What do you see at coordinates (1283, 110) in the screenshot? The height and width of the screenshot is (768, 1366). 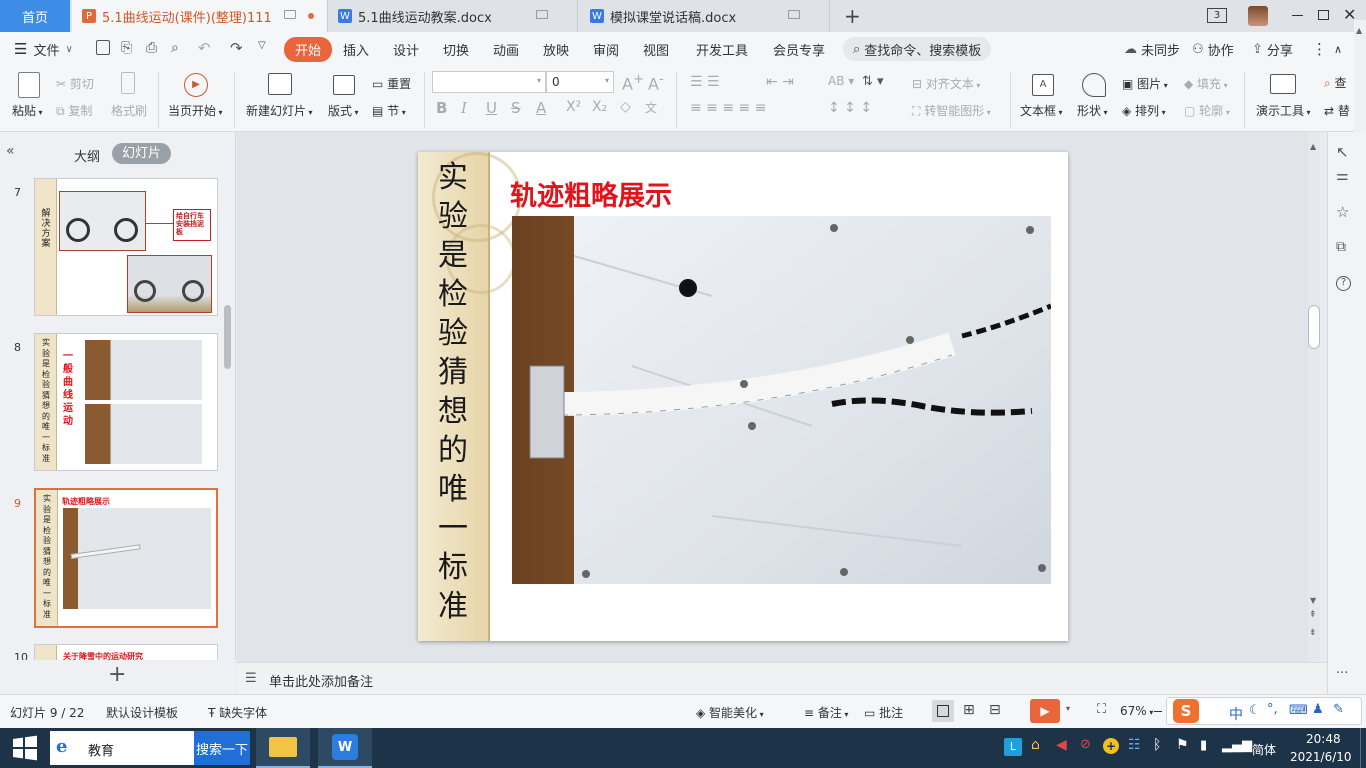 I see `presentation-tools-button: 演示工具 ▾` at bounding box center [1283, 110].